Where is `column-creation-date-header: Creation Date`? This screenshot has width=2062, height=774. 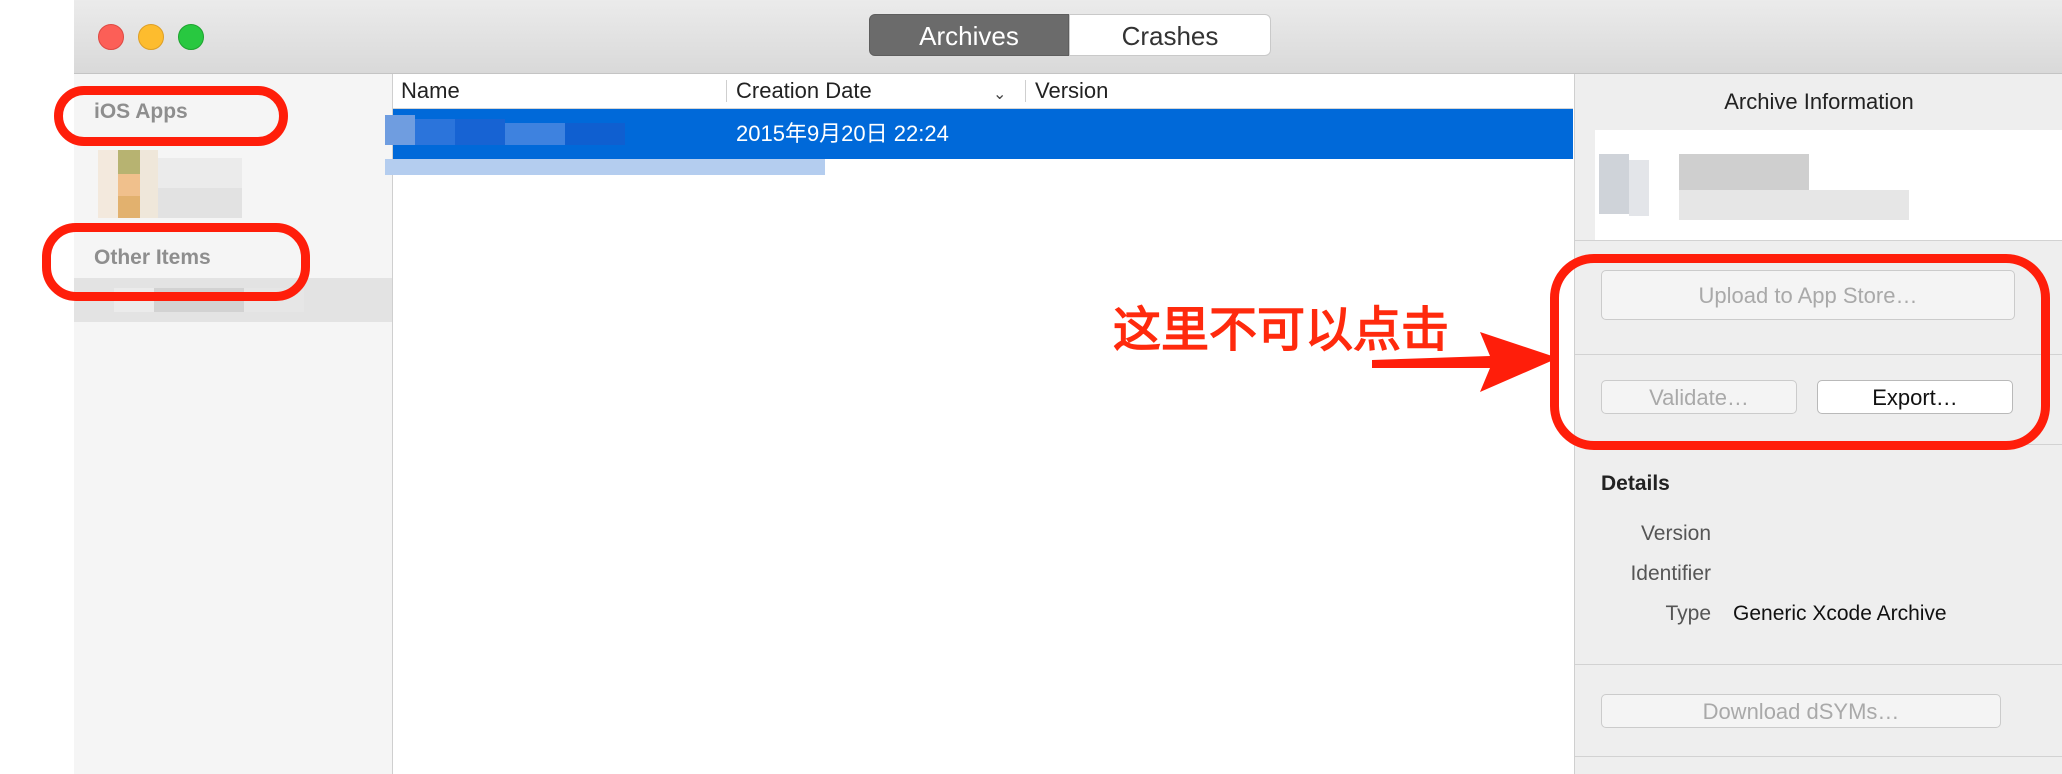 column-creation-date-header: Creation Date is located at coordinates (804, 91).